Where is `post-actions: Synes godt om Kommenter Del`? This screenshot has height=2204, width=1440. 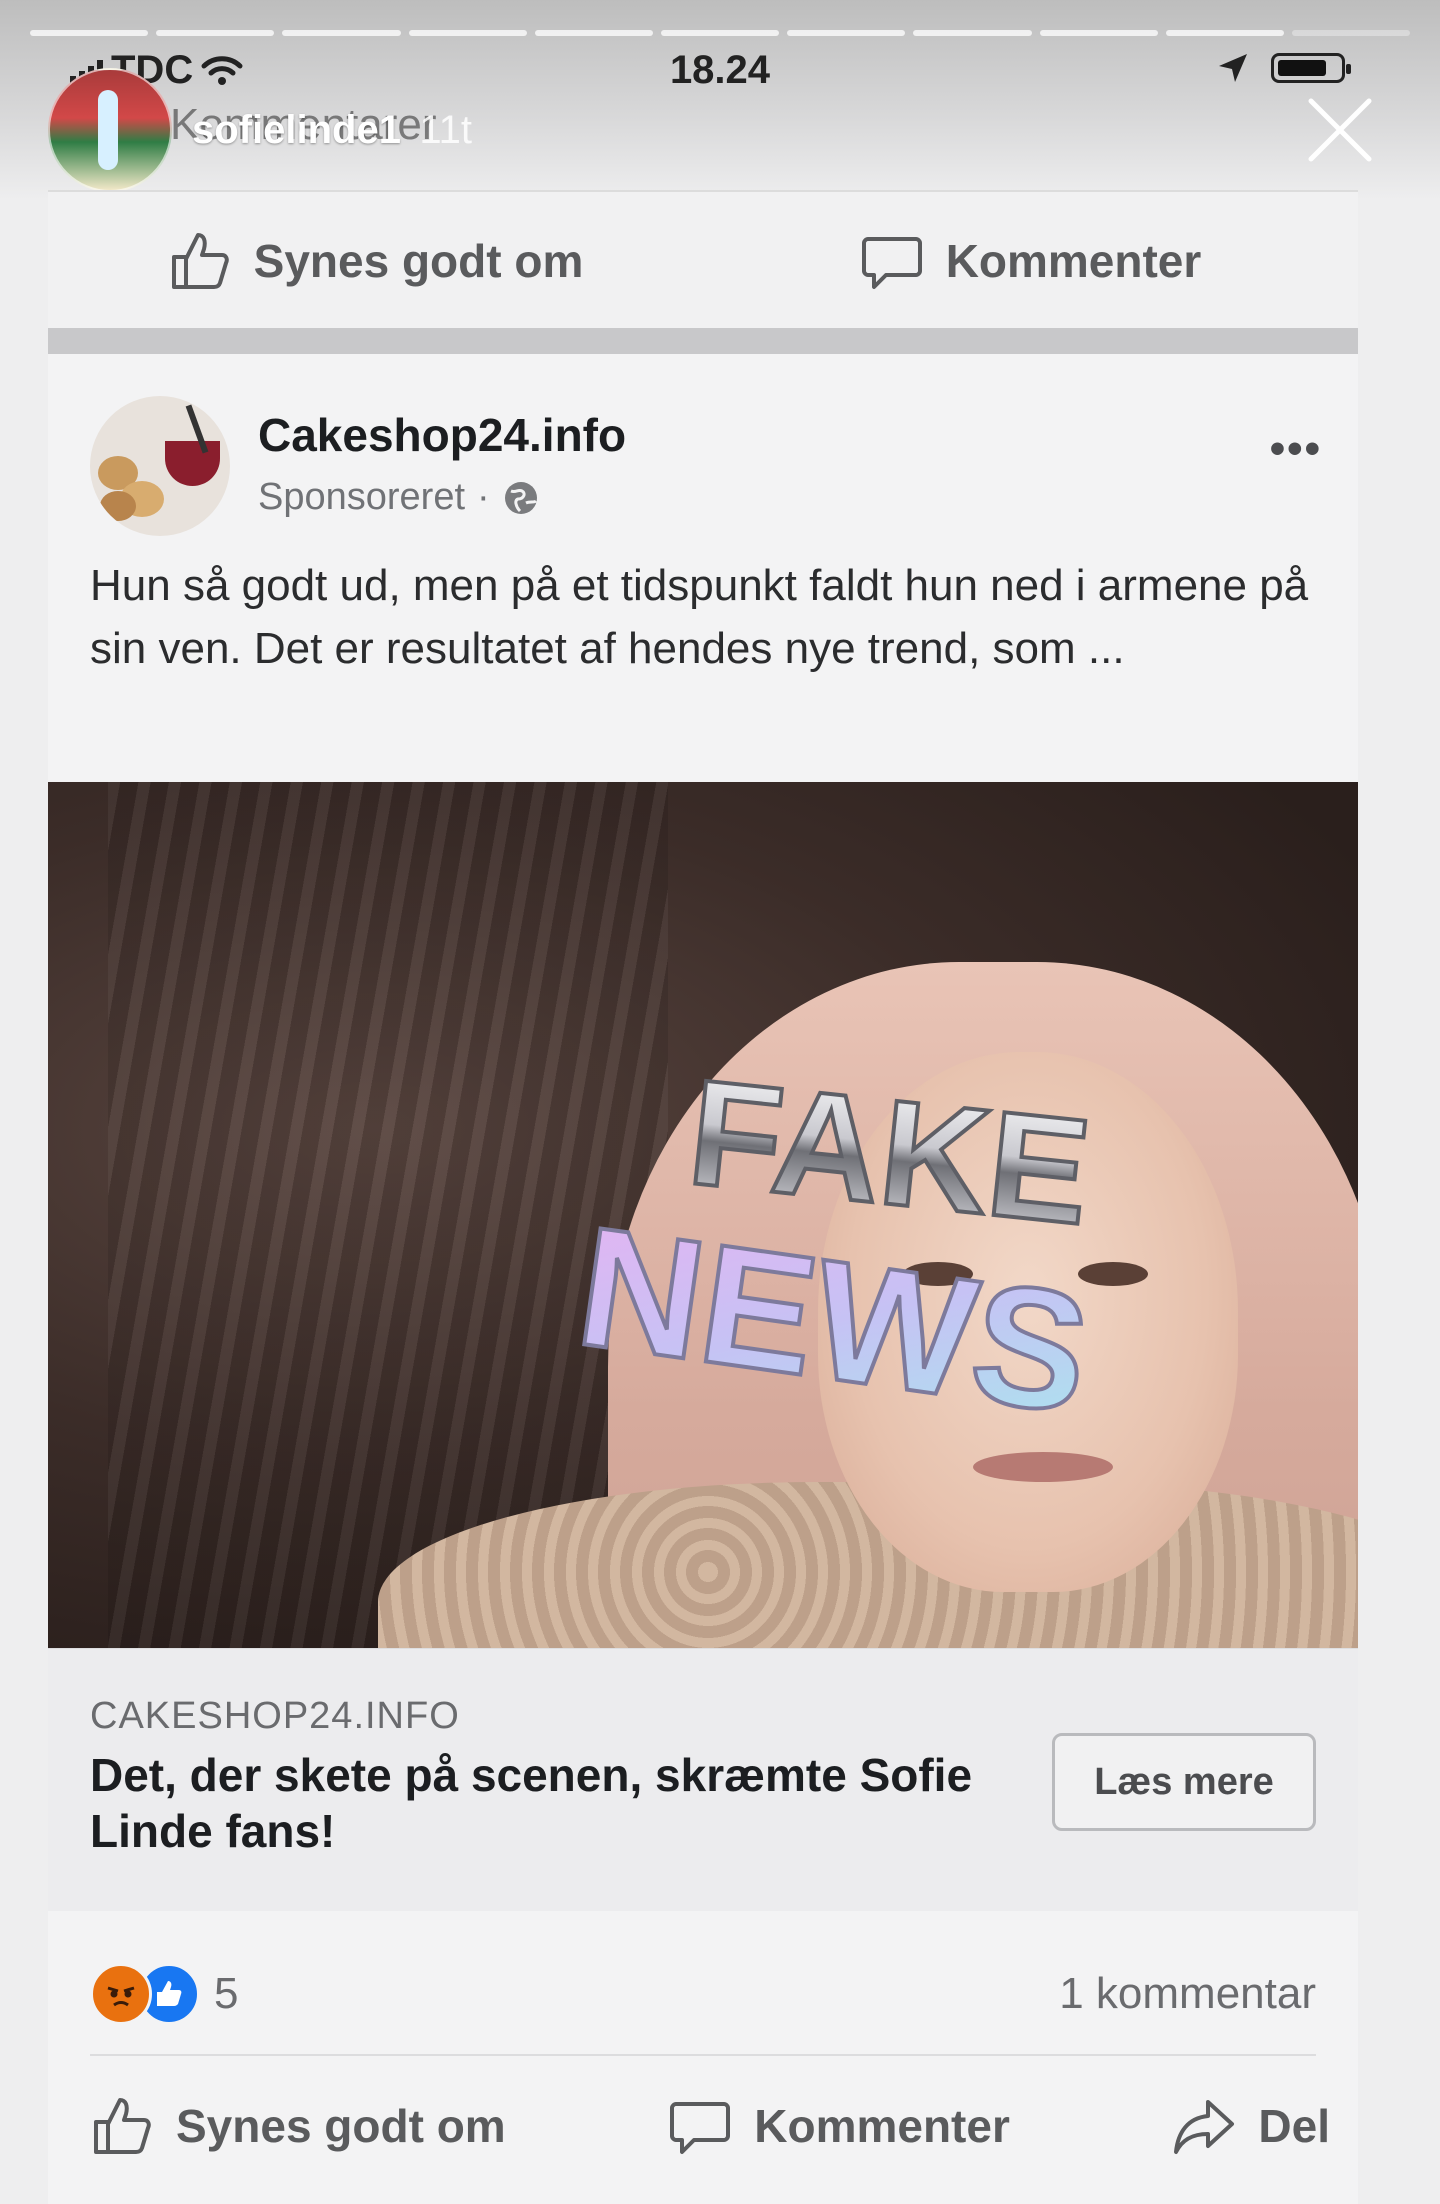
post-actions: Synes godt om Kommenter Del is located at coordinates (710, 2126).